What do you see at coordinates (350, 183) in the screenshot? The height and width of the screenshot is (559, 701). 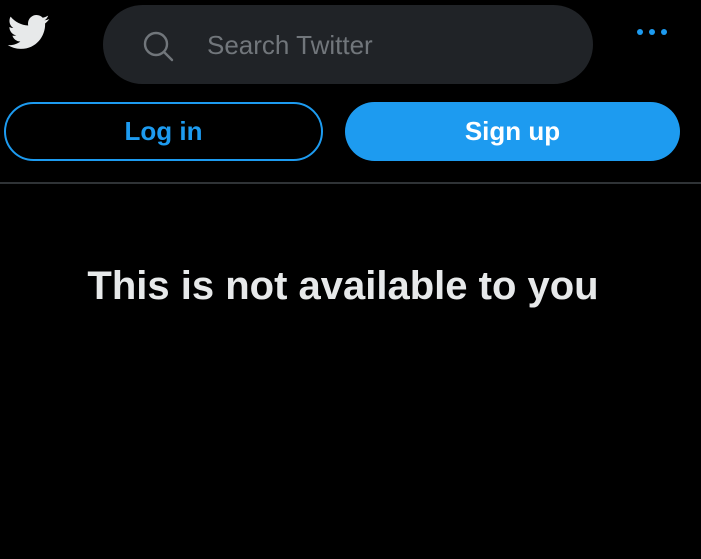 I see `header-divider` at bounding box center [350, 183].